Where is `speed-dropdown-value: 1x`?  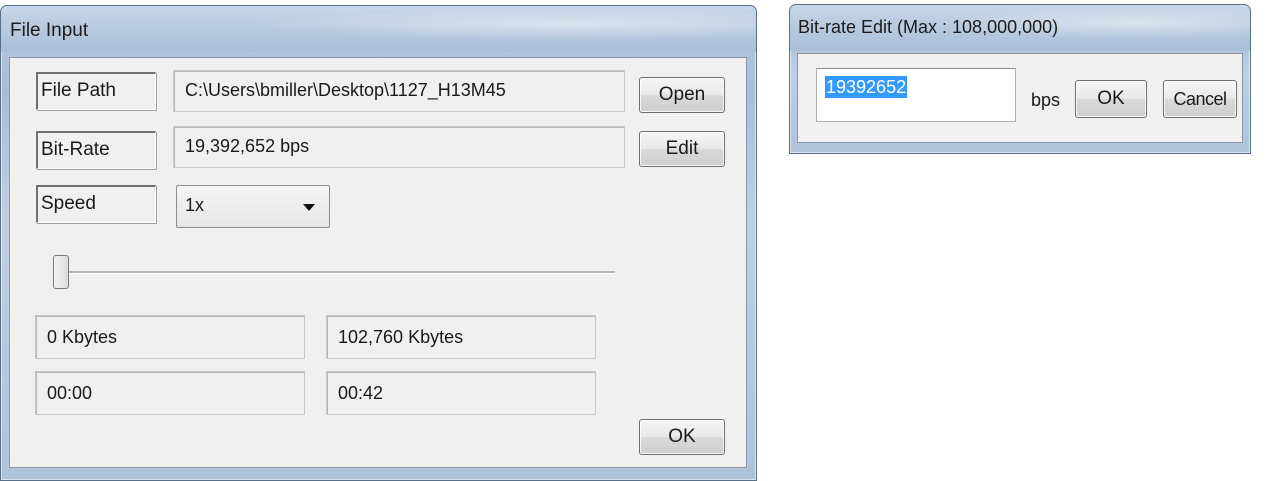 speed-dropdown-value: 1x is located at coordinates (195, 205).